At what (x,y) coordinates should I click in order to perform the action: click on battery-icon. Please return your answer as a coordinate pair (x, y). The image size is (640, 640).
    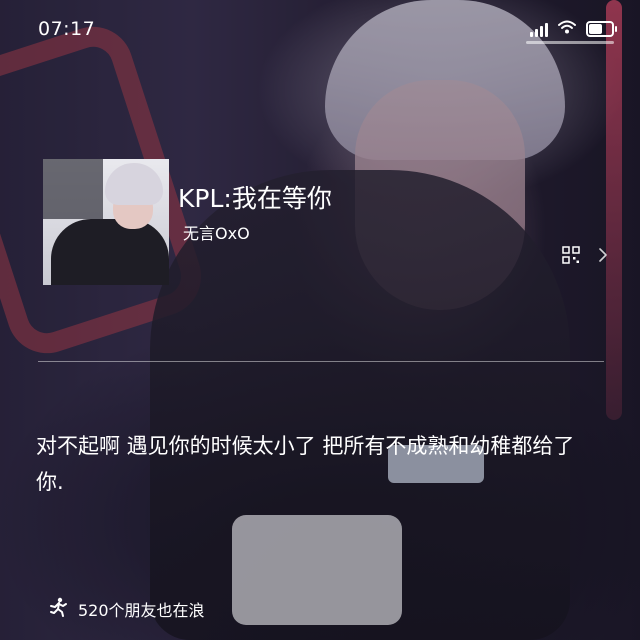
    Looking at the image, I should click on (601, 28).